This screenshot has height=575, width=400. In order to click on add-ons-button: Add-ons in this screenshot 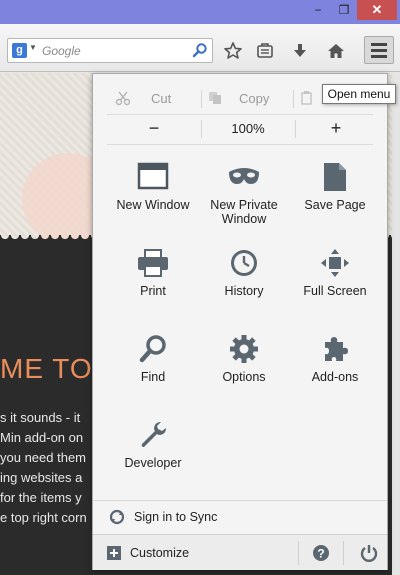, I will do `click(335, 359)`.